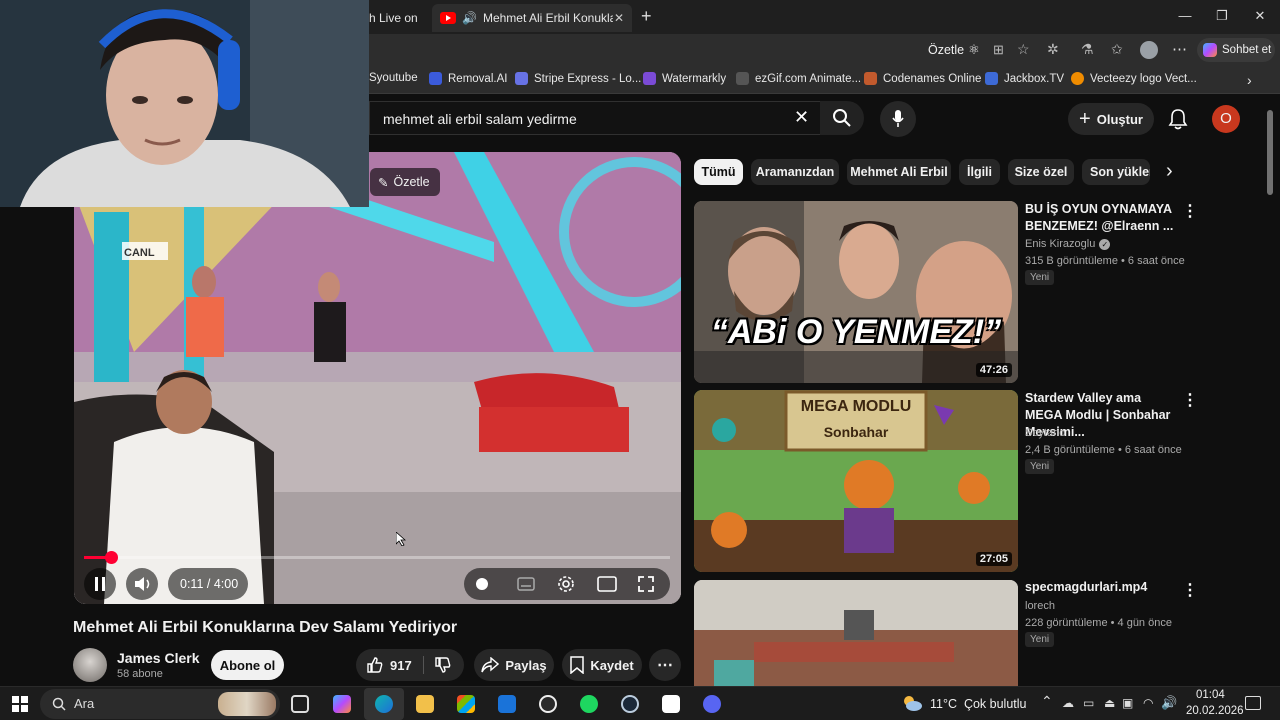  Describe the element at coordinates (993, 370) in the screenshot. I see `video-duration: 47:26` at that location.